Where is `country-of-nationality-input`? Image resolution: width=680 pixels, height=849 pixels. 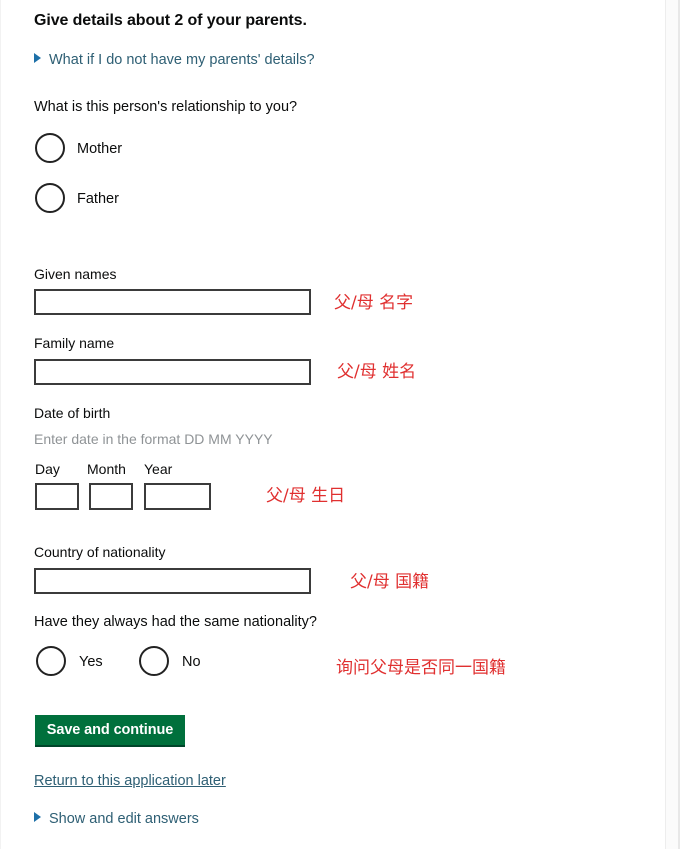 country-of-nationality-input is located at coordinates (172, 581).